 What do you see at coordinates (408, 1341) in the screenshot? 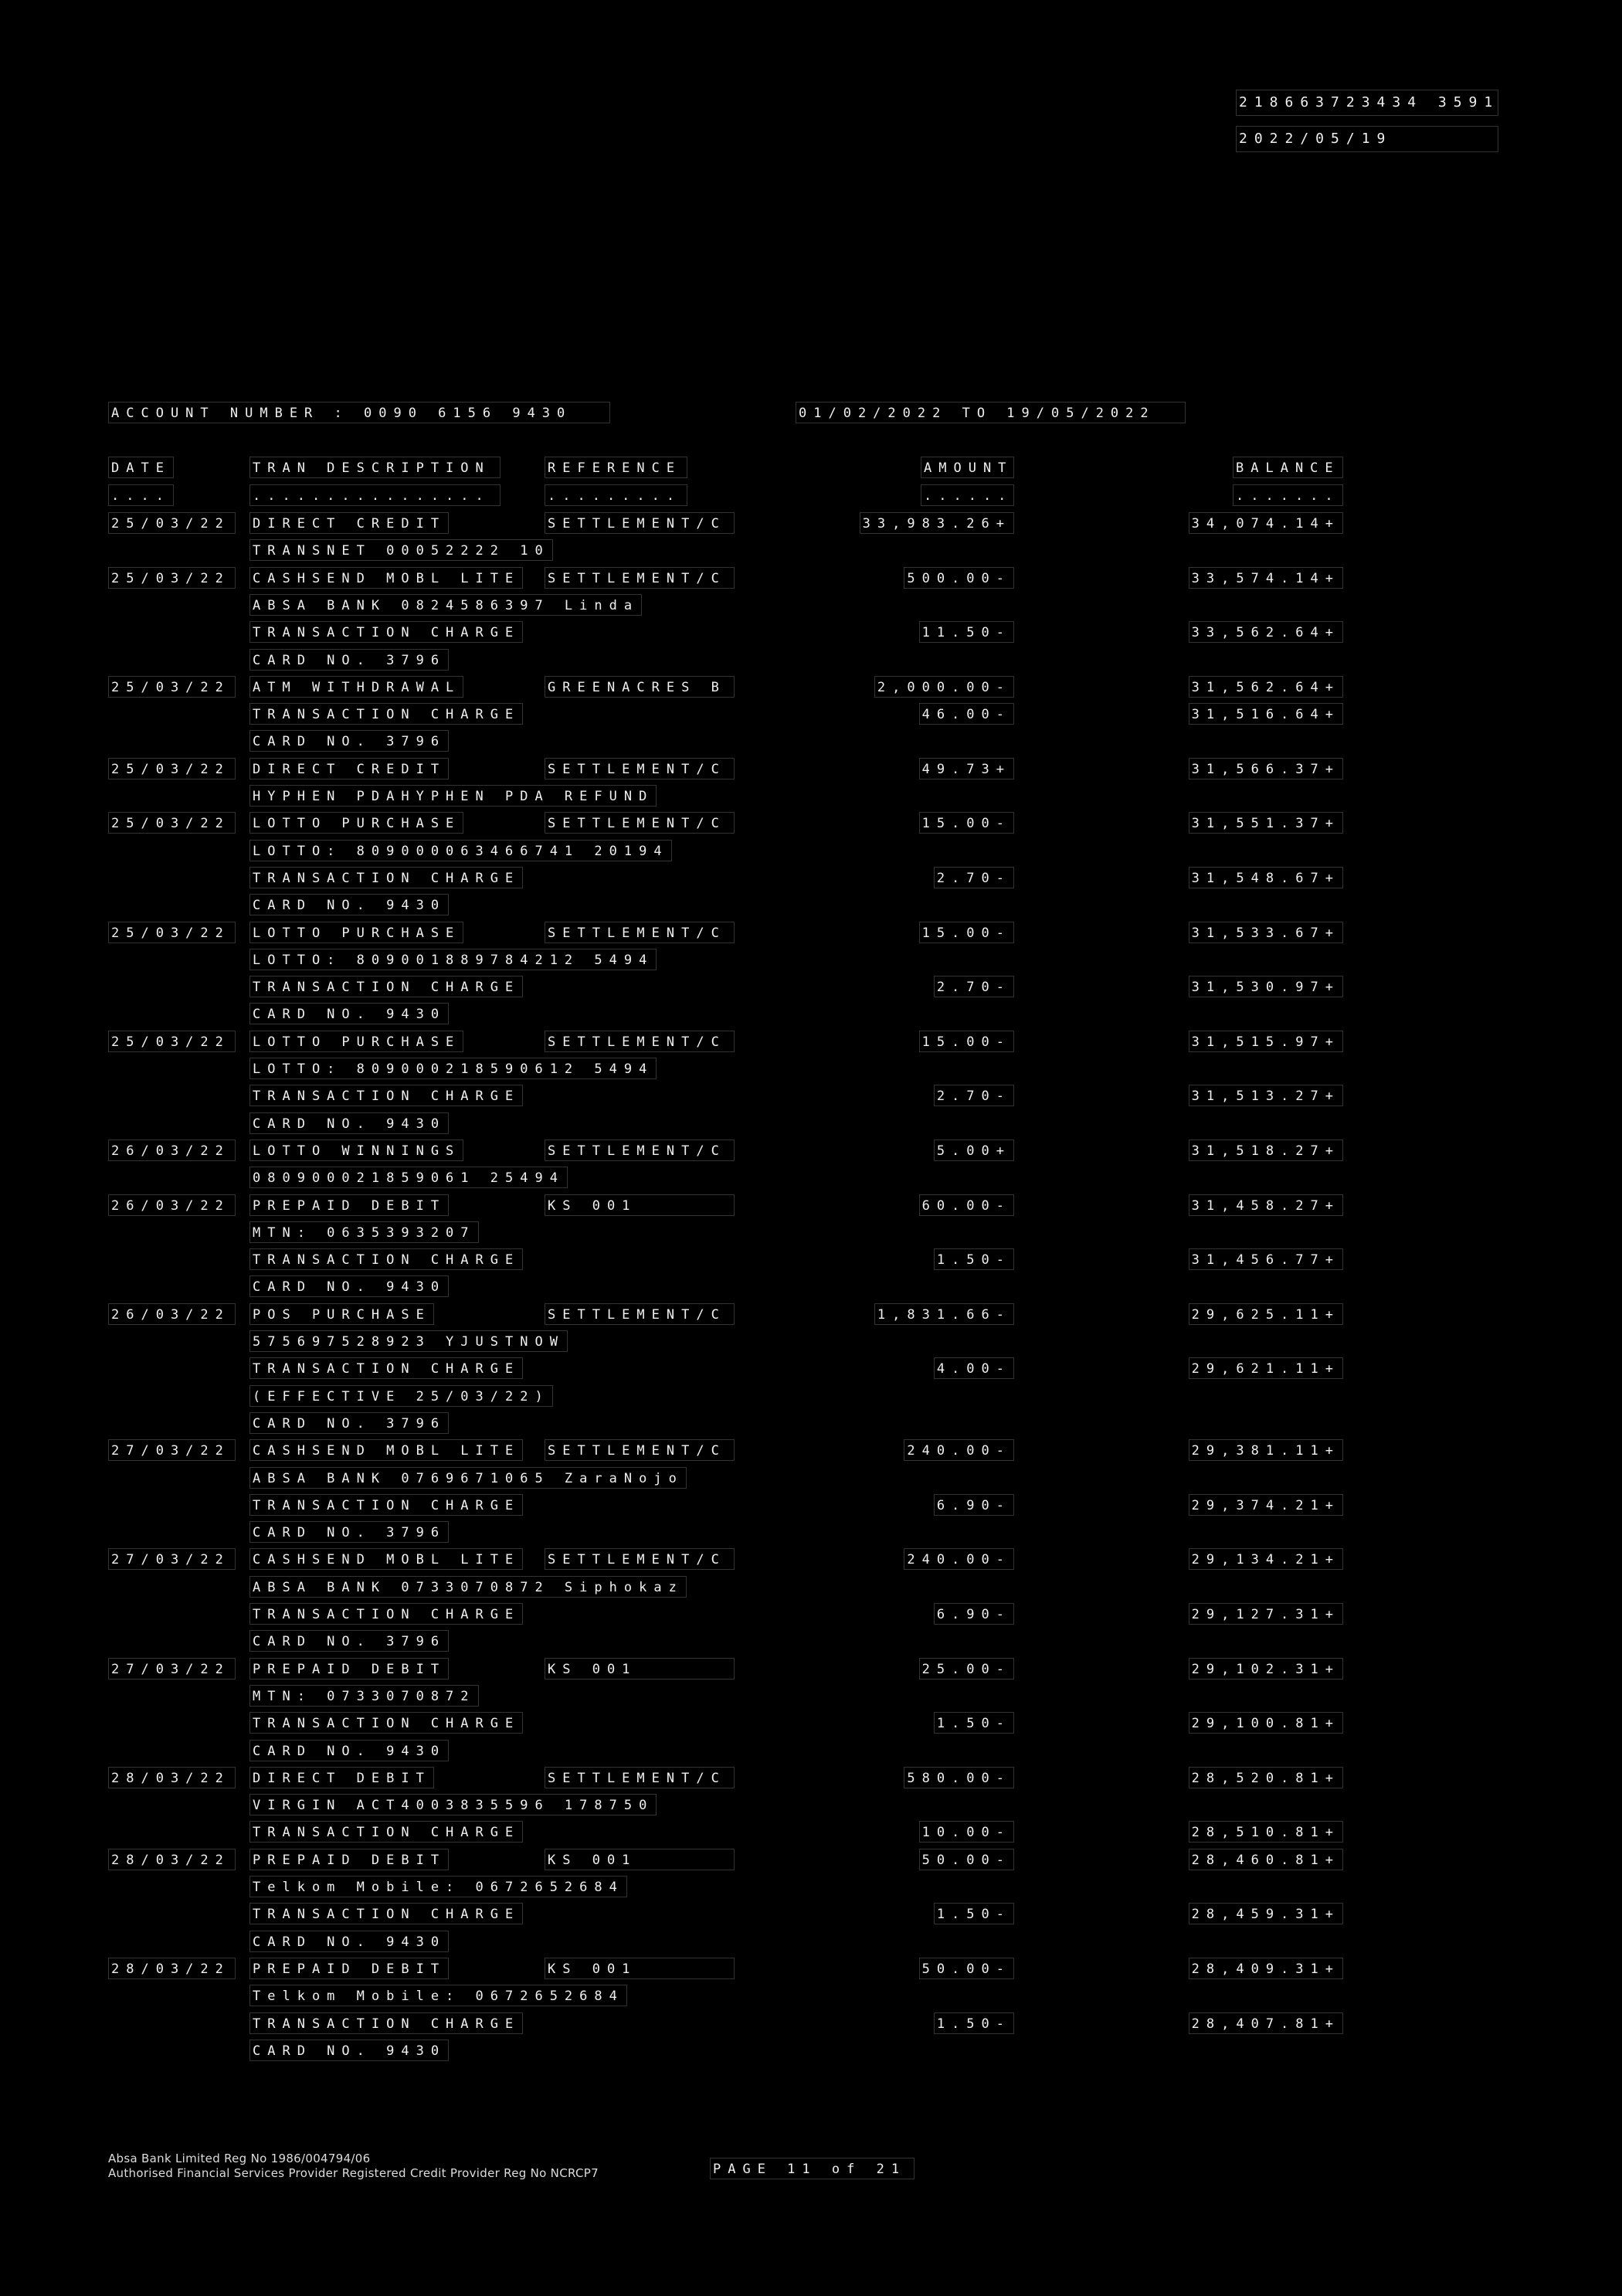
I see `row-description: 575697528923 YJUSTNOW` at bounding box center [408, 1341].